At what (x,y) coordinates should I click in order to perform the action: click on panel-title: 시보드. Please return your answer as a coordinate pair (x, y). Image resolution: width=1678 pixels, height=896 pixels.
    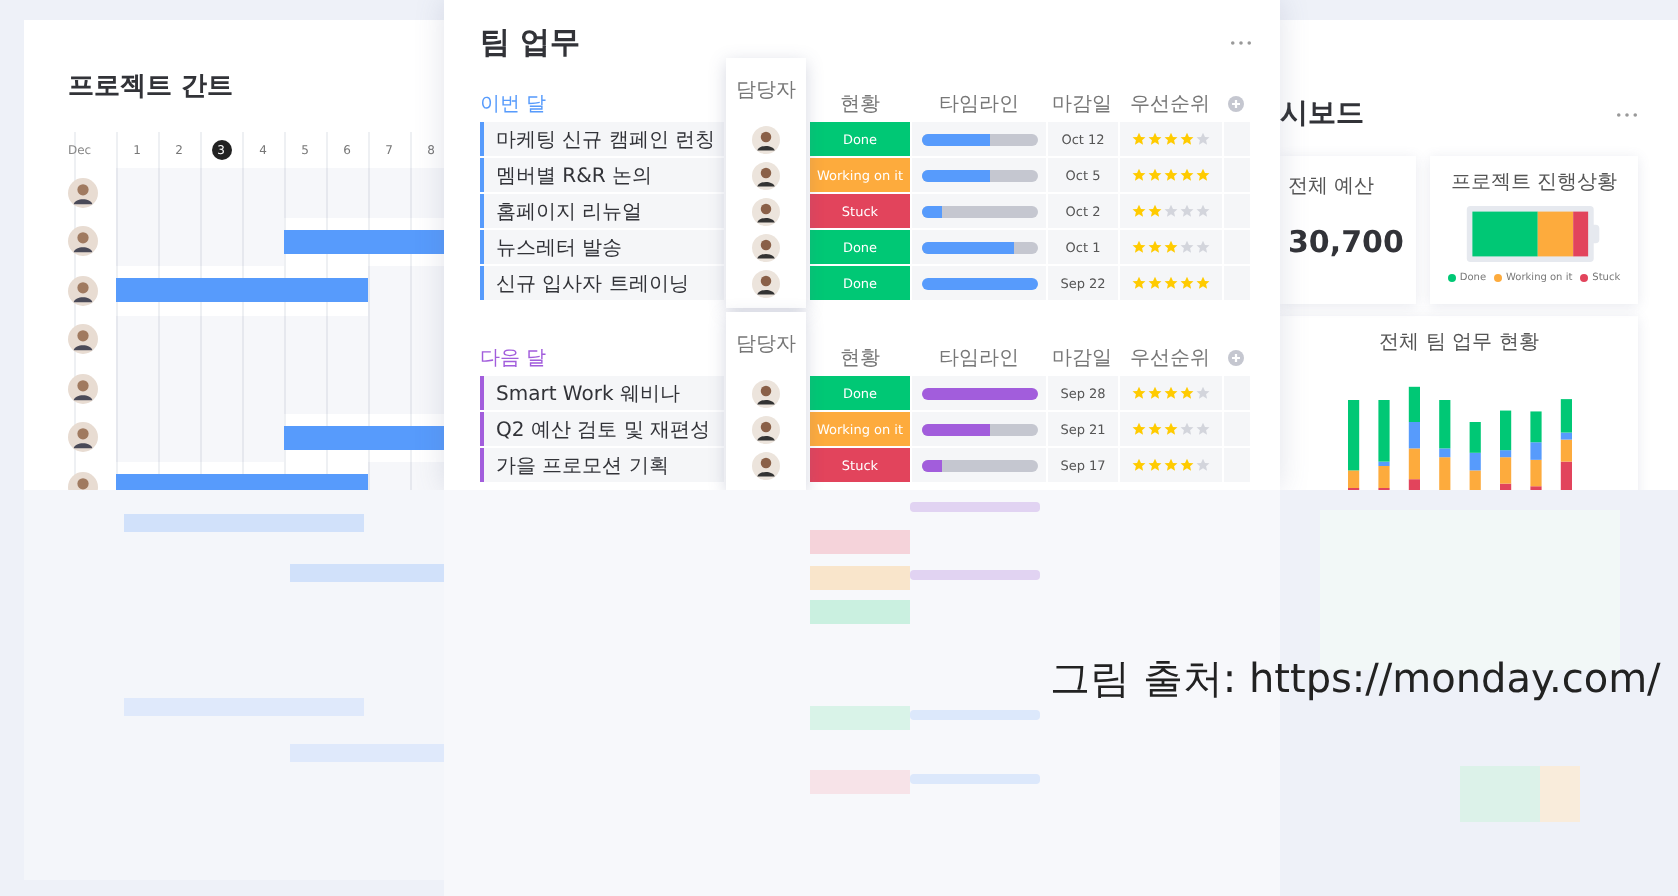
    Looking at the image, I should click on (1322, 114).